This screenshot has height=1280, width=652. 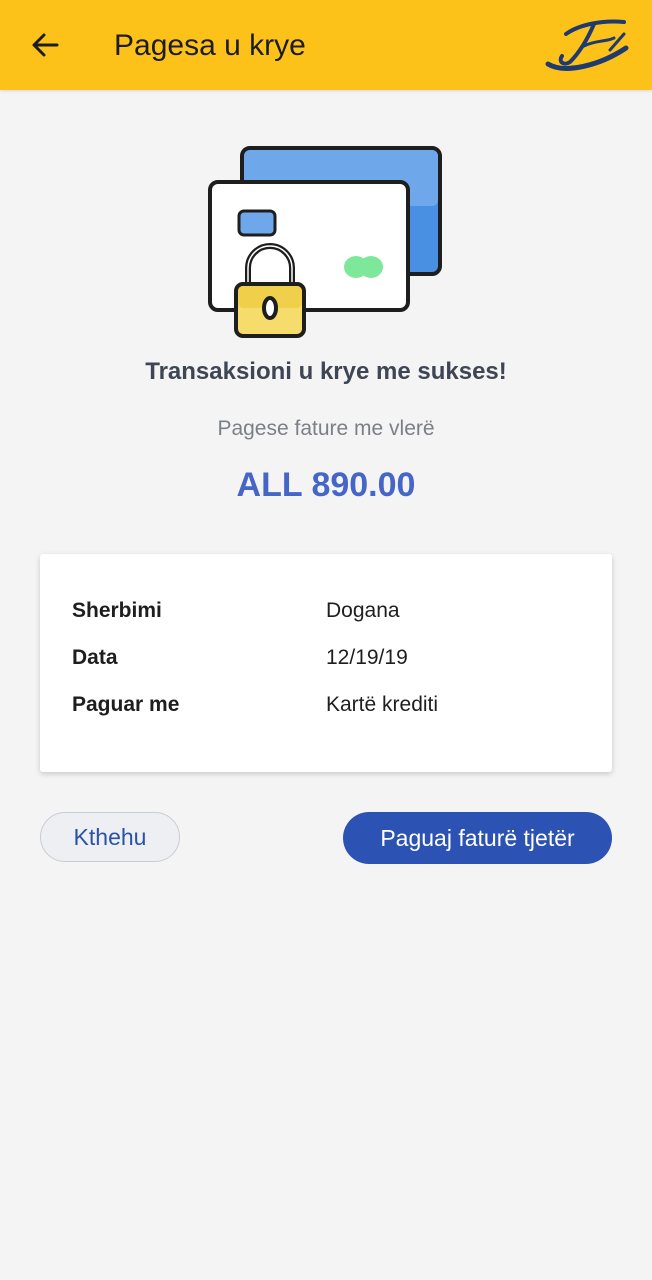 I want to click on payment-subtitle: Pagese fature me vlerë, so click(x=326, y=428).